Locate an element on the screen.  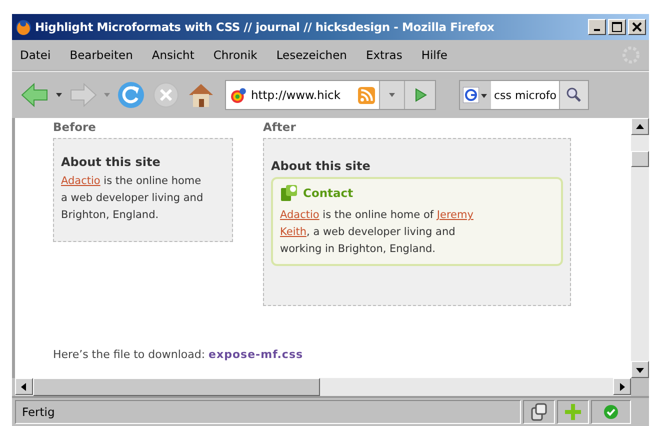
right-arrow-icon is located at coordinates (622, 386).